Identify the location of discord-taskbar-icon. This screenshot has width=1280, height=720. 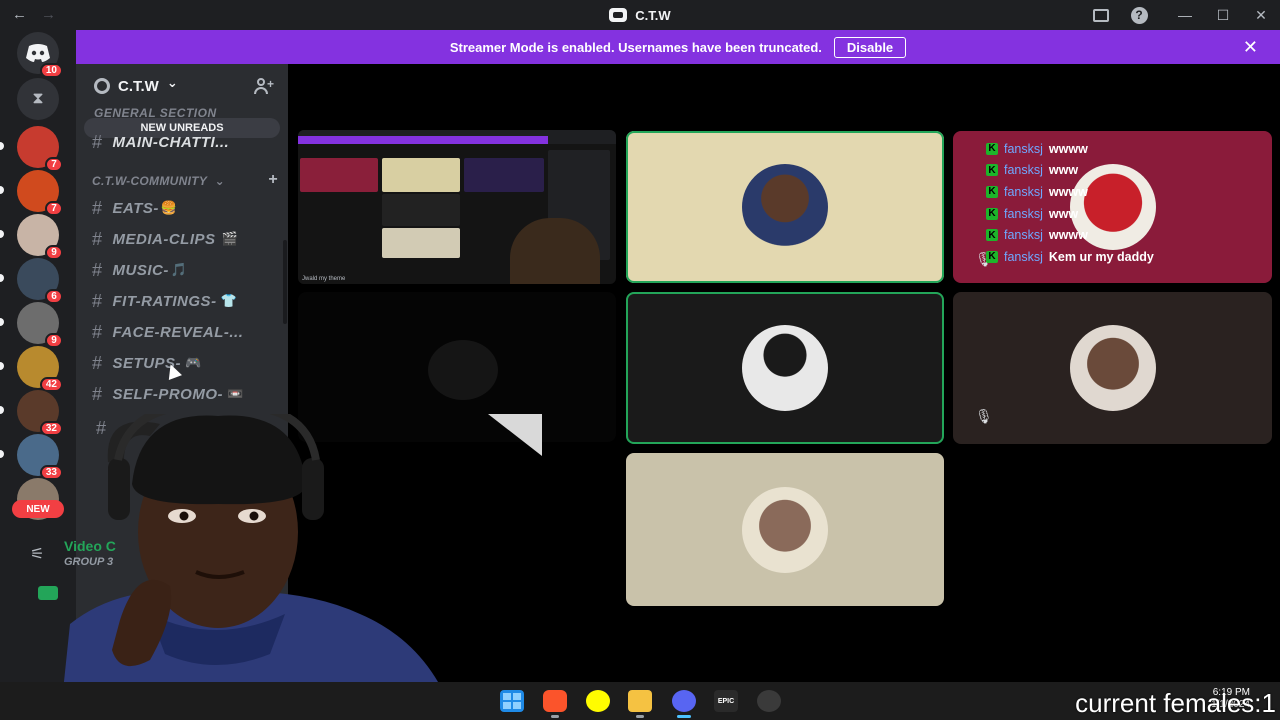
(684, 704).